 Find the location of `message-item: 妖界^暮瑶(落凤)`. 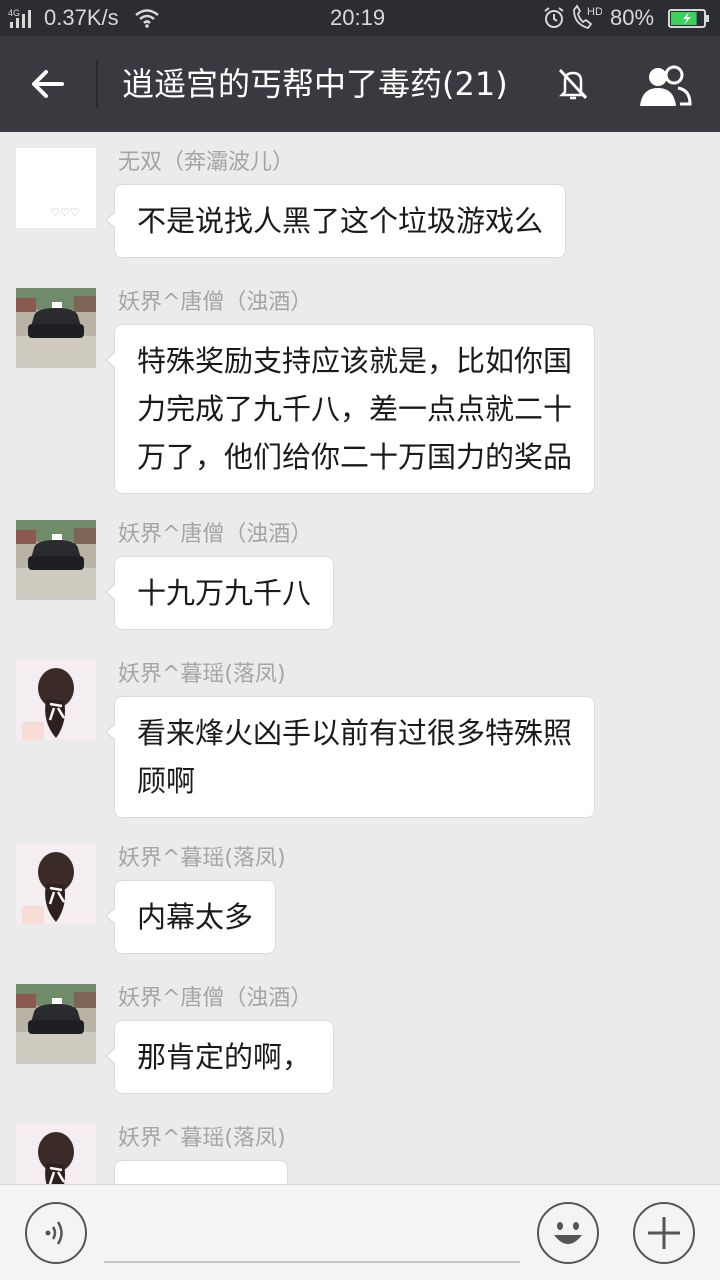

message-item: 妖界^暮瑶(落凤) is located at coordinates (360, 1154).